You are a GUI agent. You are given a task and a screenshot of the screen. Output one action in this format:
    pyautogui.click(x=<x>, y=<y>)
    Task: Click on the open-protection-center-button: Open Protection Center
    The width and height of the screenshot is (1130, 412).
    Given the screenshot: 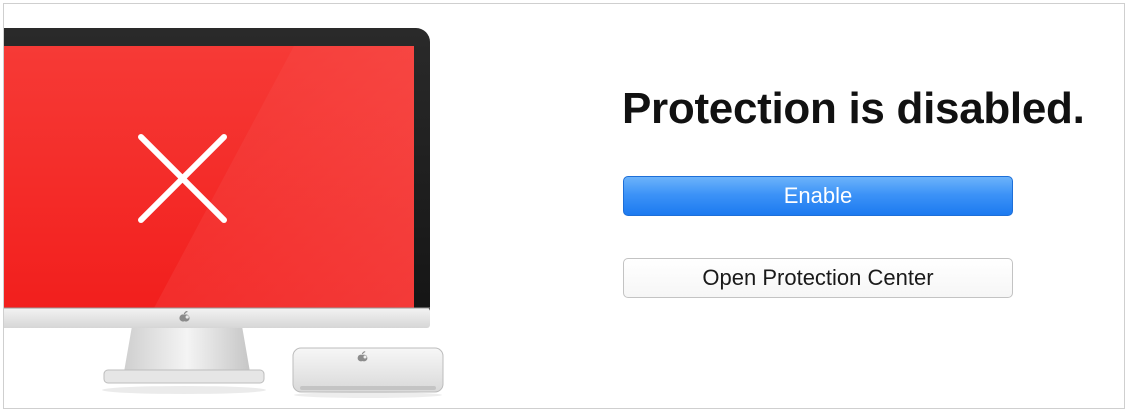 What is the action you would take?
    pyautogui.click(x=818, y=278)
    